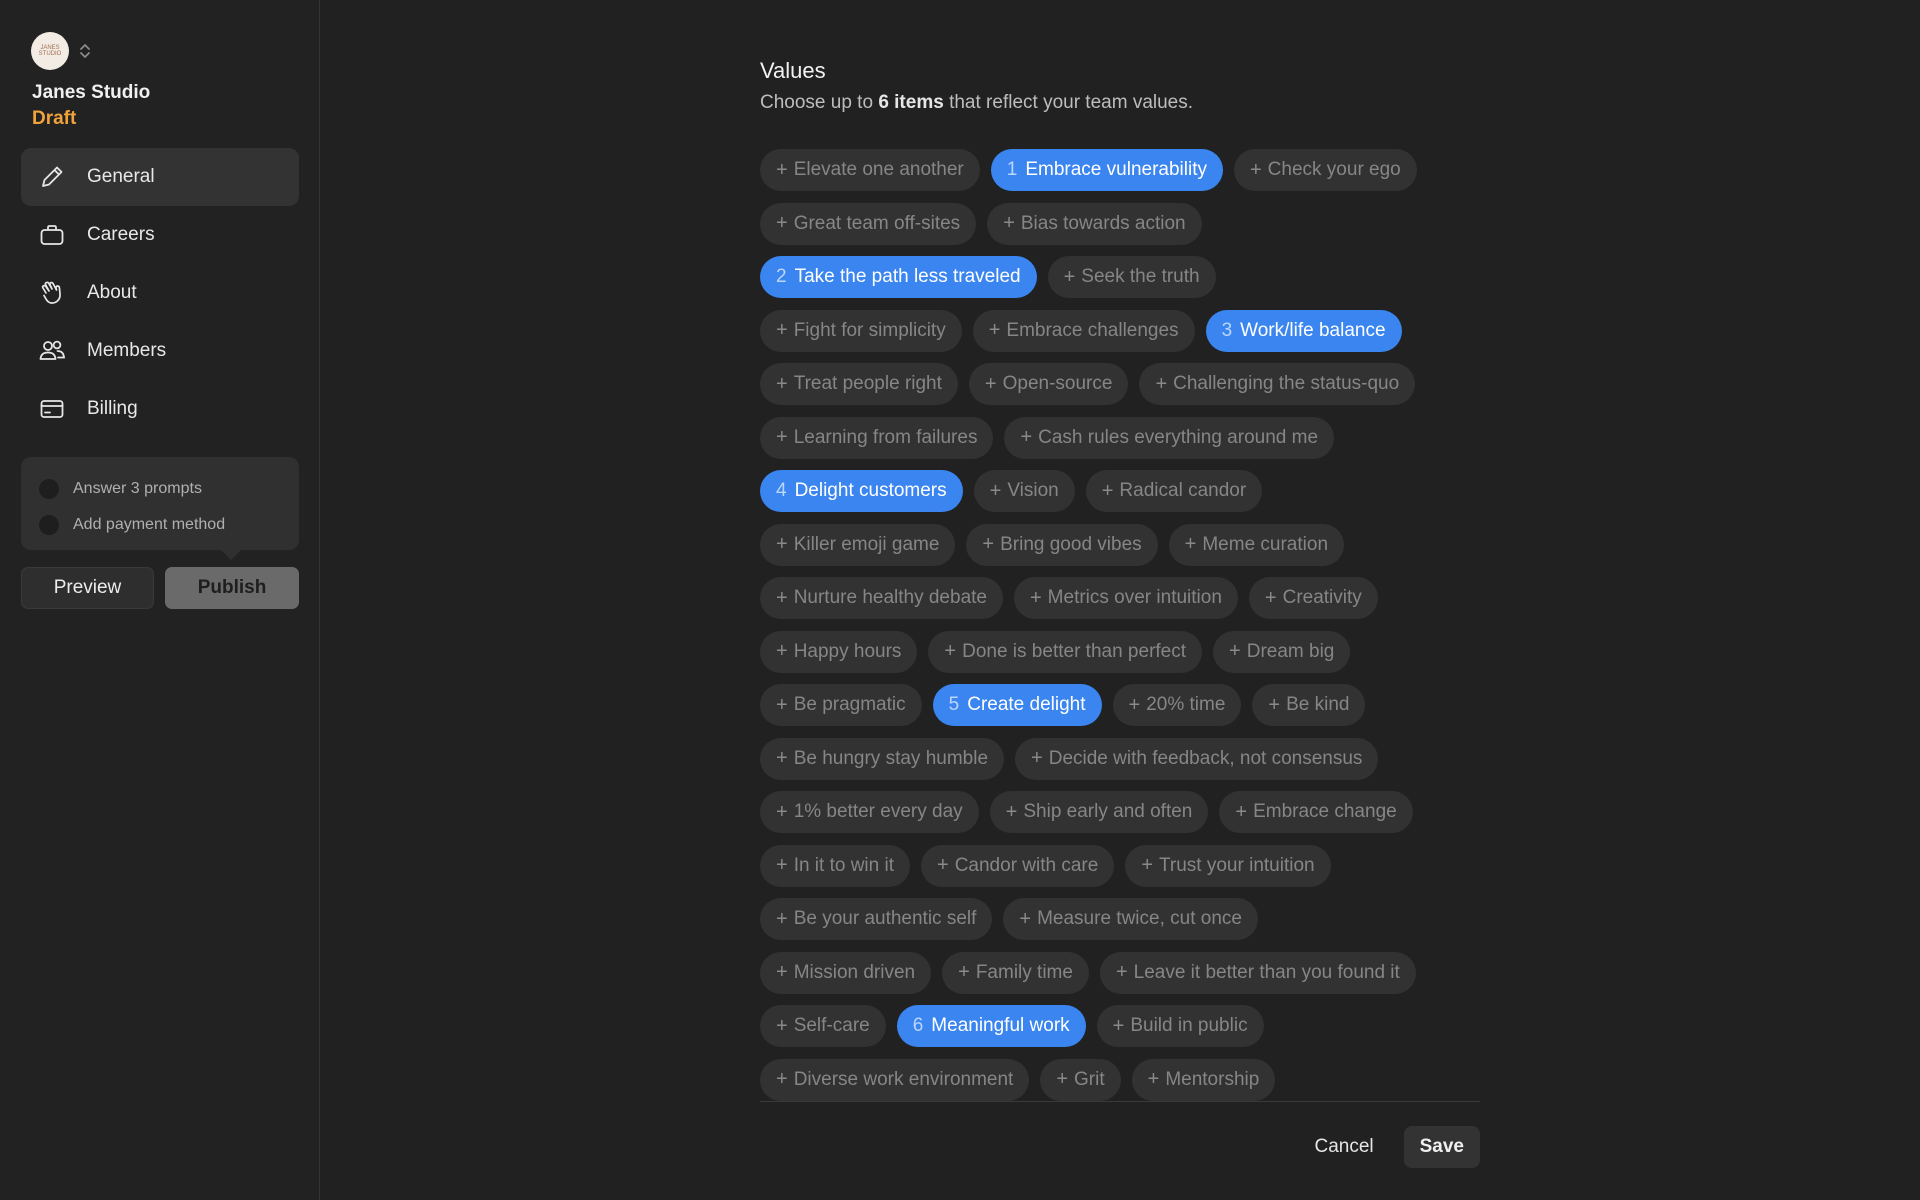  I want to click on sidebar-actions: Preview Publish, so click(160, 588).